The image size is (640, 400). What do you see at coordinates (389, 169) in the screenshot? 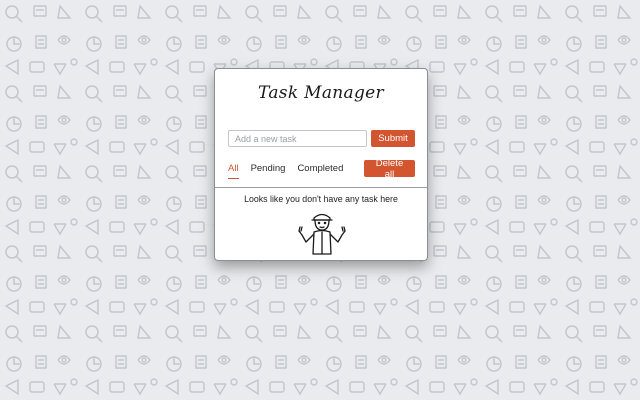
I see `delete-all-button: Delete all` at bounding box center [389, 169].